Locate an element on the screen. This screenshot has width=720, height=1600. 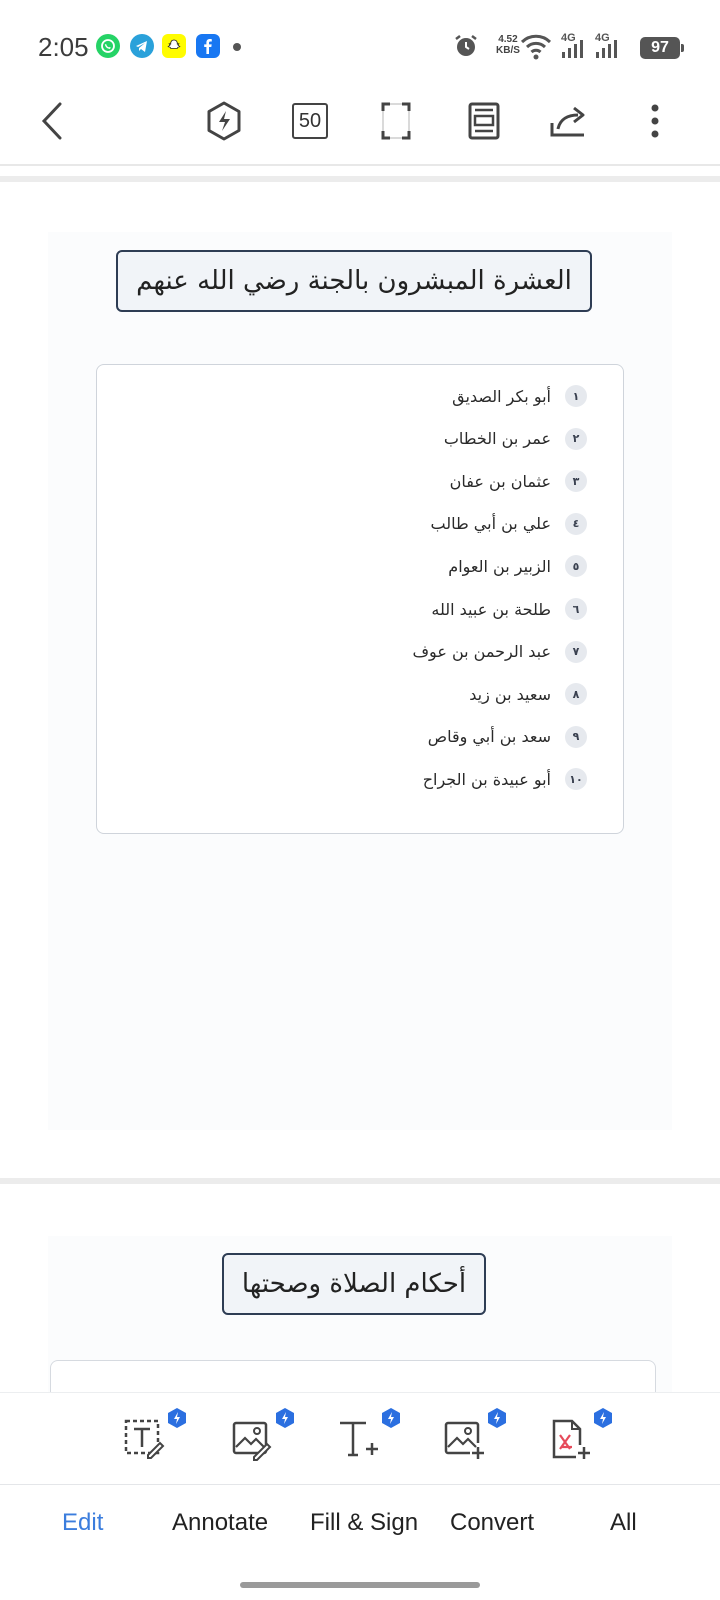
list-item-number: ٨ is located at coordinates (576, 694).